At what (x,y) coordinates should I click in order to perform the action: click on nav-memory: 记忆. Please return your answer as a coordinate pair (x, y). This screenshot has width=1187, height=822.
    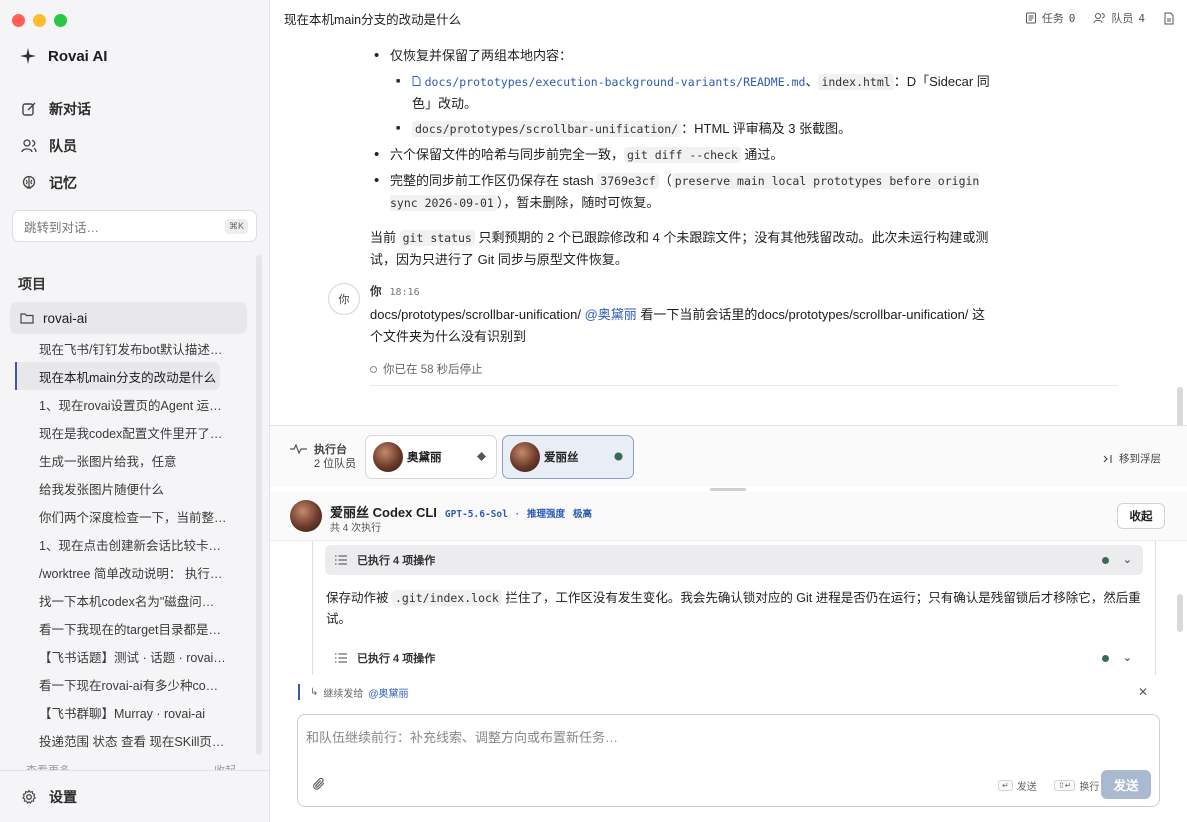
    Looking at the image, I should click on (135, 182).